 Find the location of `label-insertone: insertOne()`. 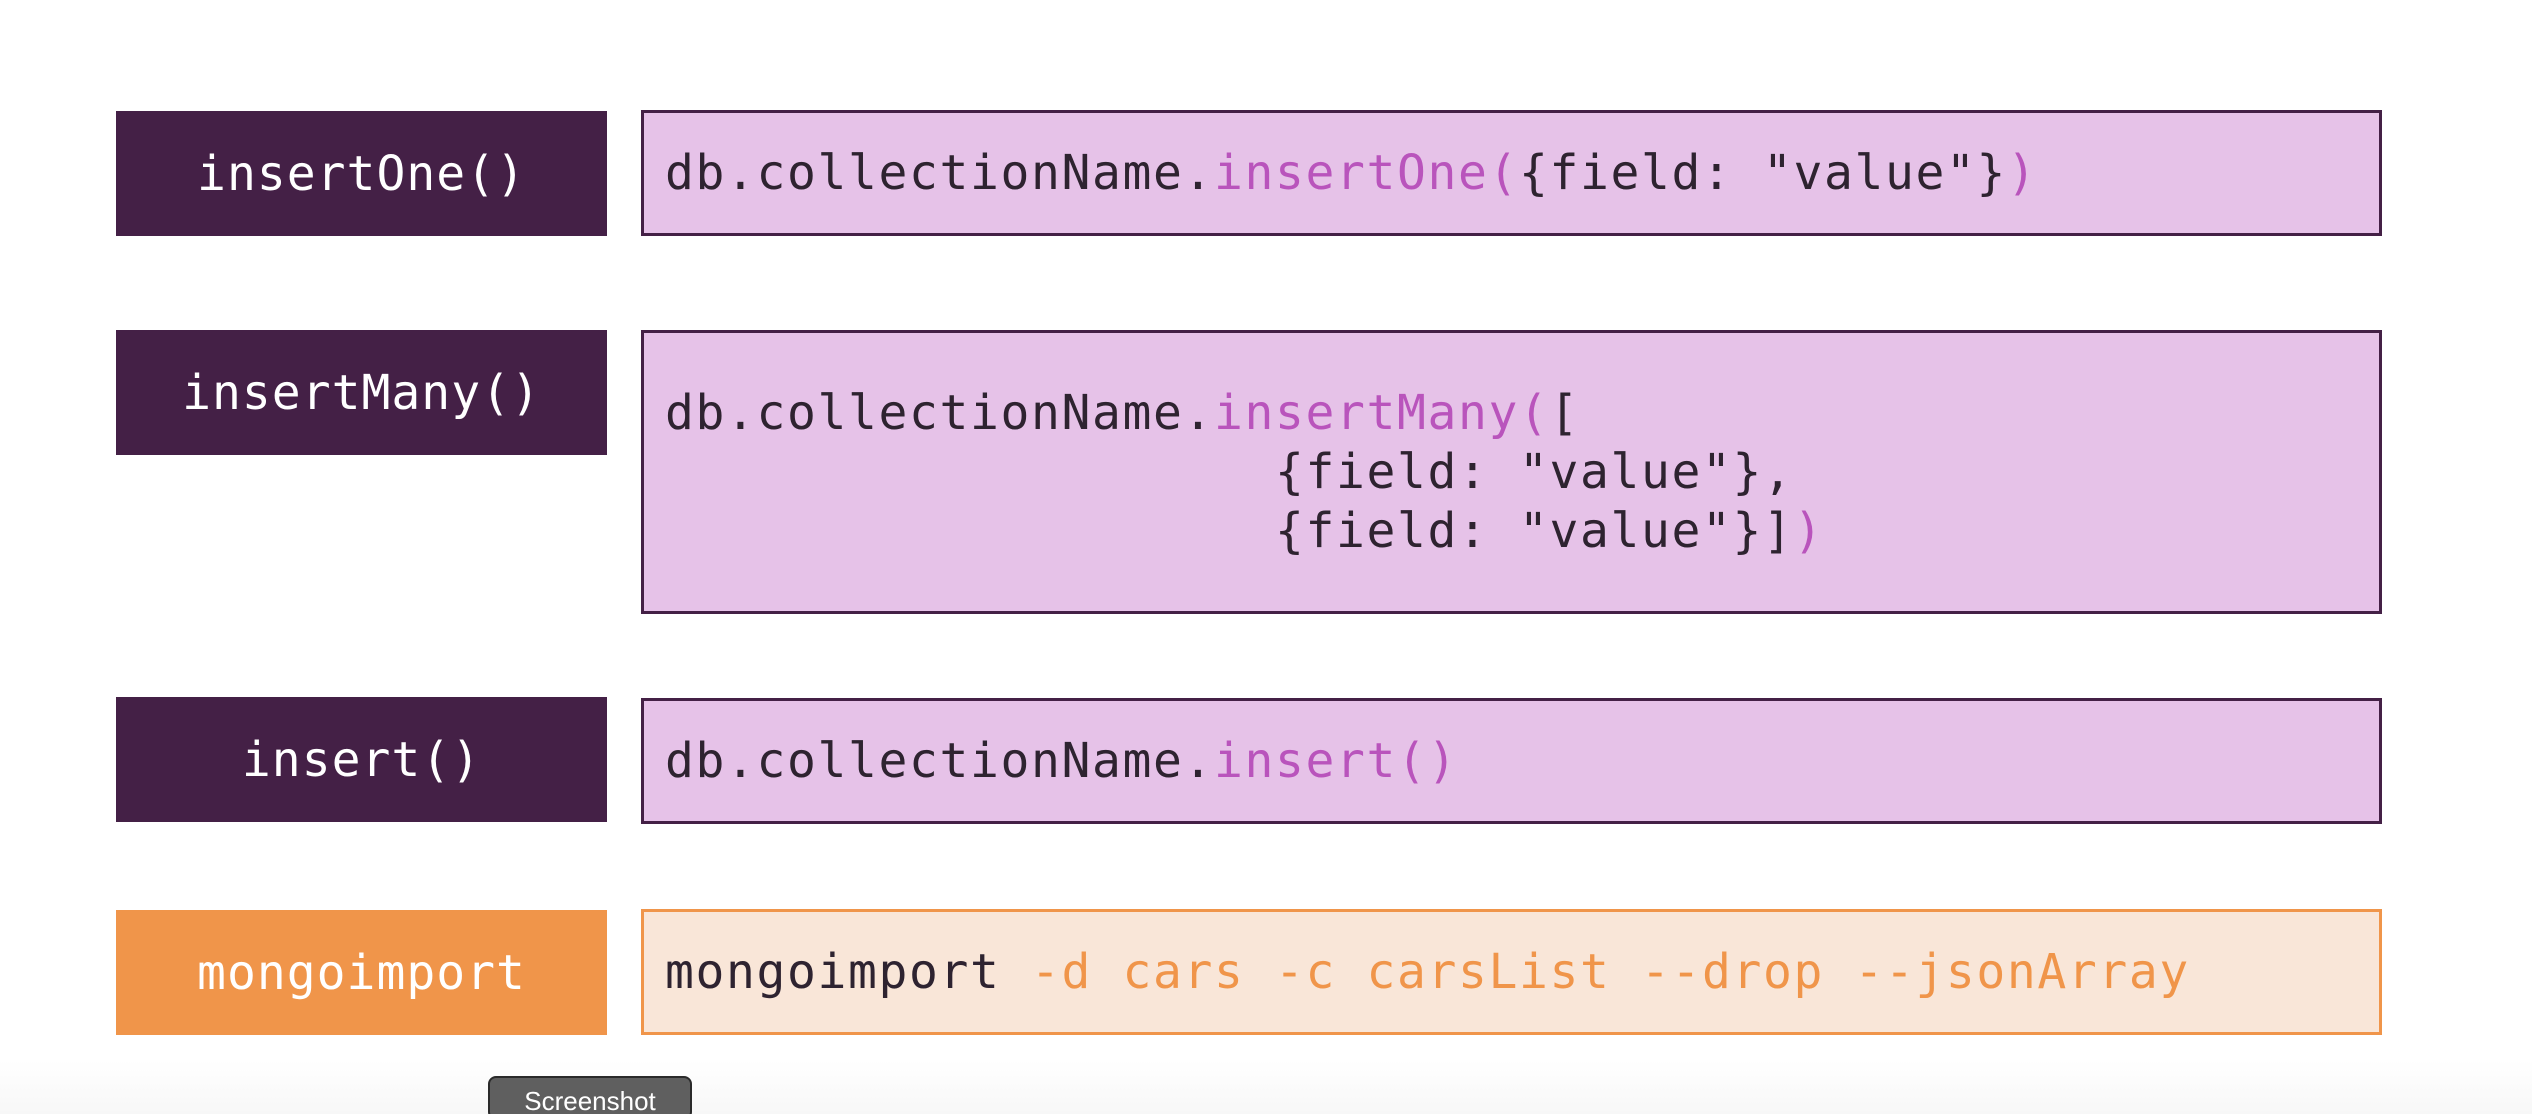

label-insertone: insertOne() is located at coordinates (361, 173).